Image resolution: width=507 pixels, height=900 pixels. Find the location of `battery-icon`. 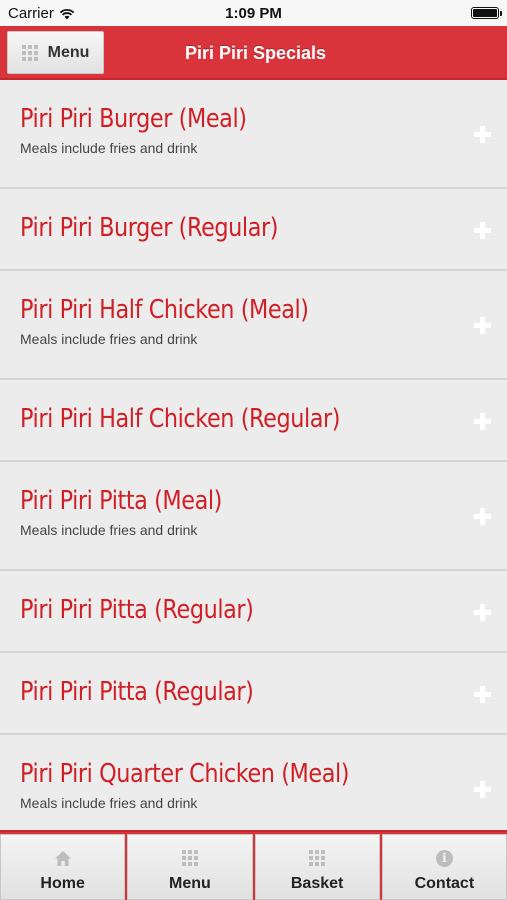

battery-icon is located at coordinates (486, 13).